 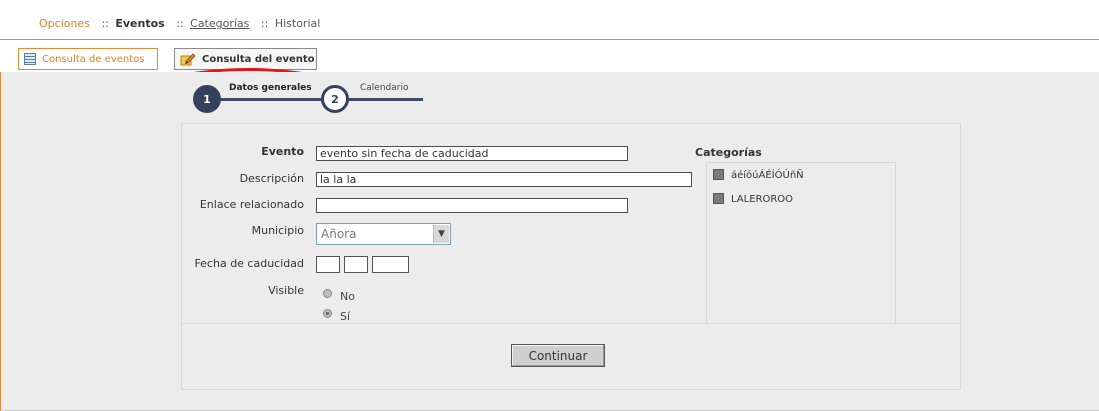 I want to click on tab-label: Consulta de eventos, so click(x=93, y=59).